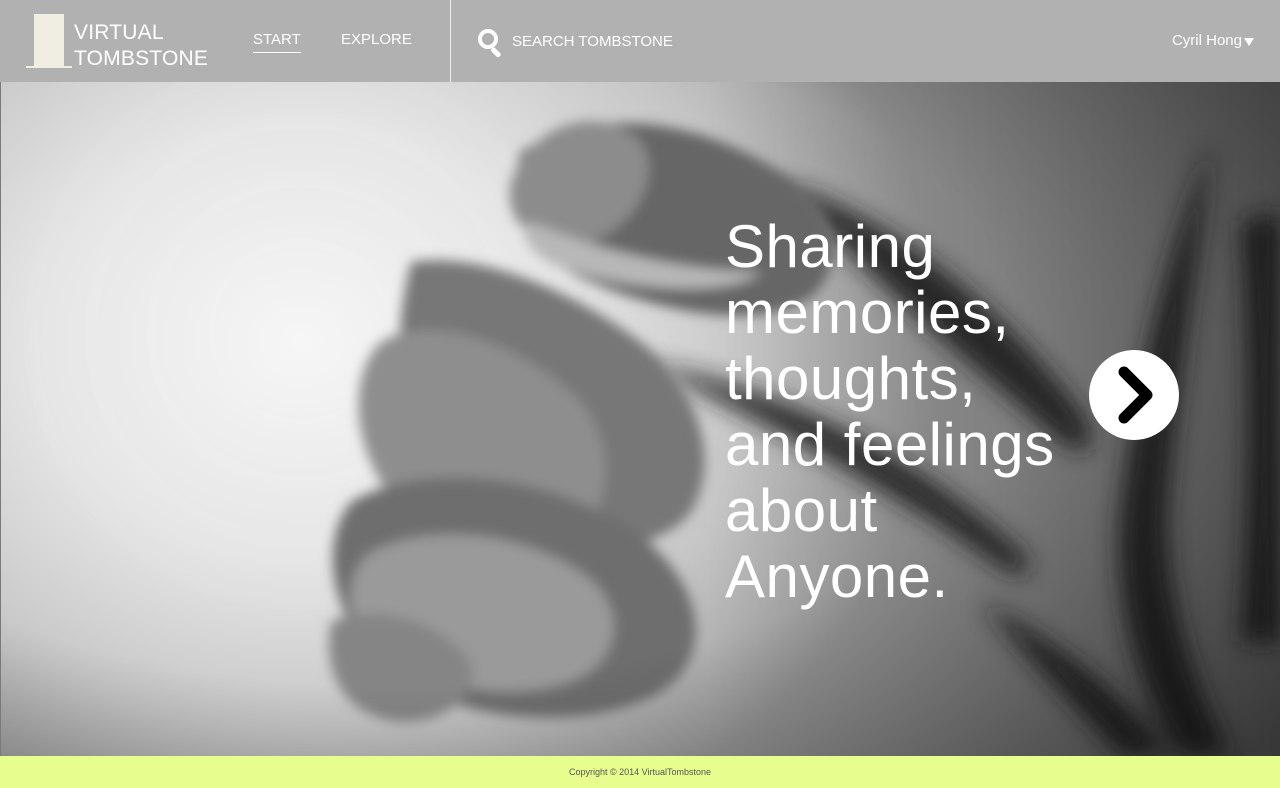 The image size is (1280, 788). Describe the element at coordinates (890, 444) in the screenshot. I see `tagline-line: and feelings` at that location.